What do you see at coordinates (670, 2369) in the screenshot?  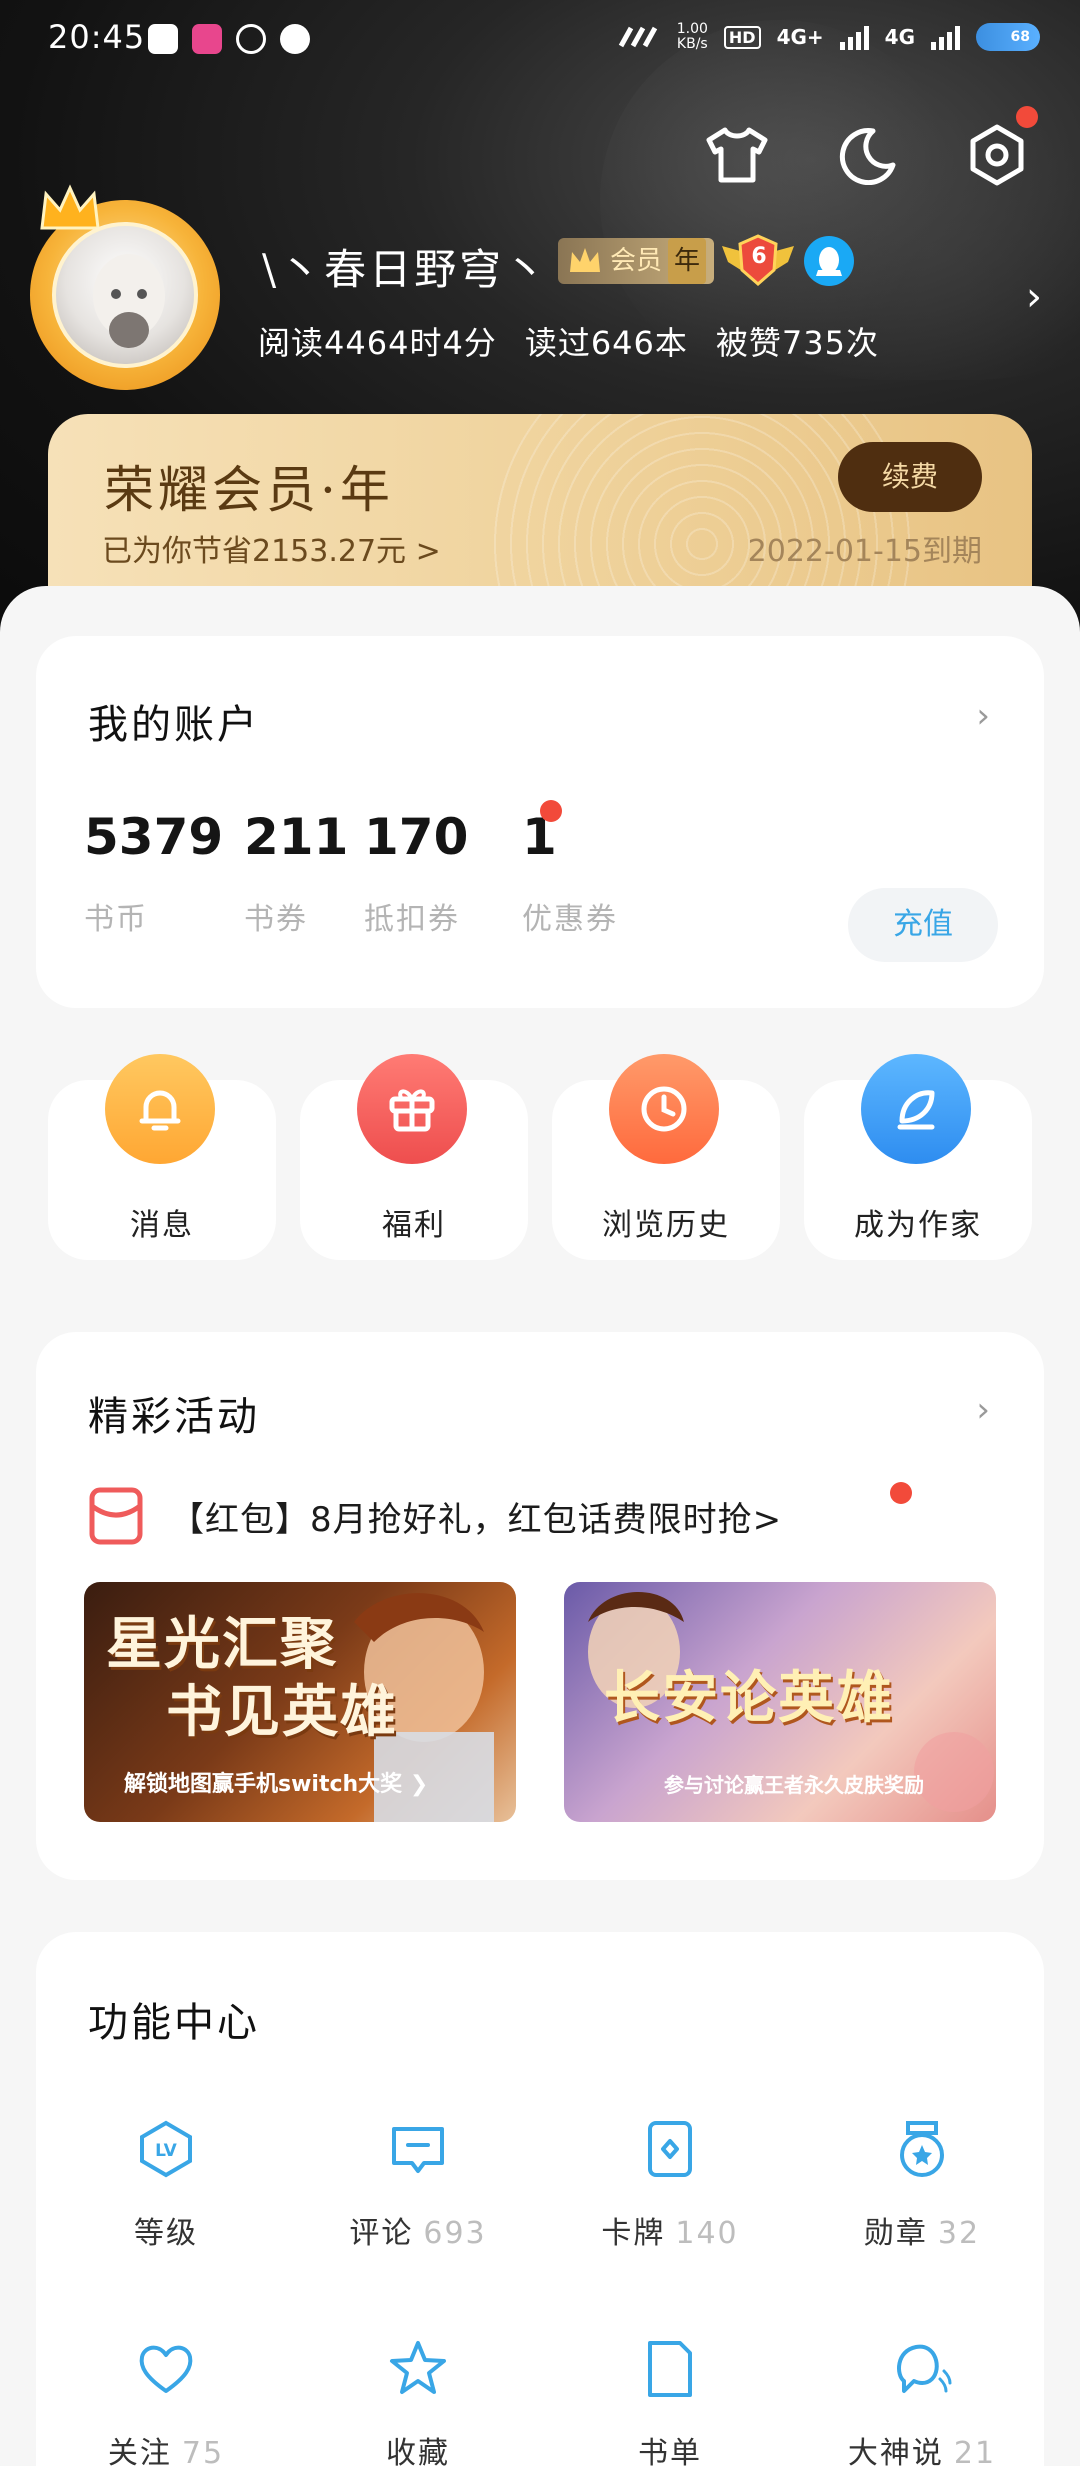 I see `booklist-icon` at bounding box center [670, 2369].